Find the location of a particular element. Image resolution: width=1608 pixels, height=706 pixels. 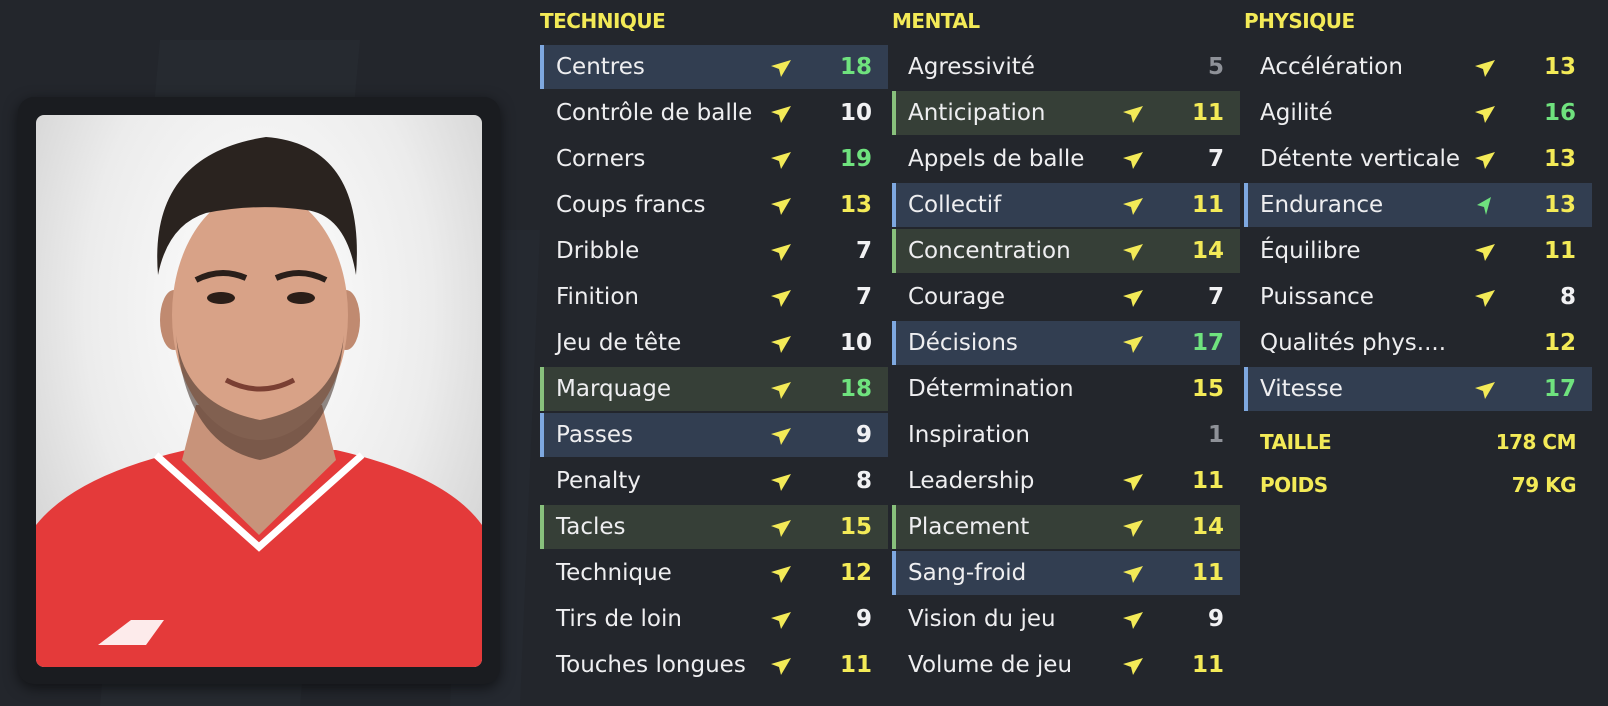

attribute-row: Agilité 16 is located at coordinates (1418, 113).